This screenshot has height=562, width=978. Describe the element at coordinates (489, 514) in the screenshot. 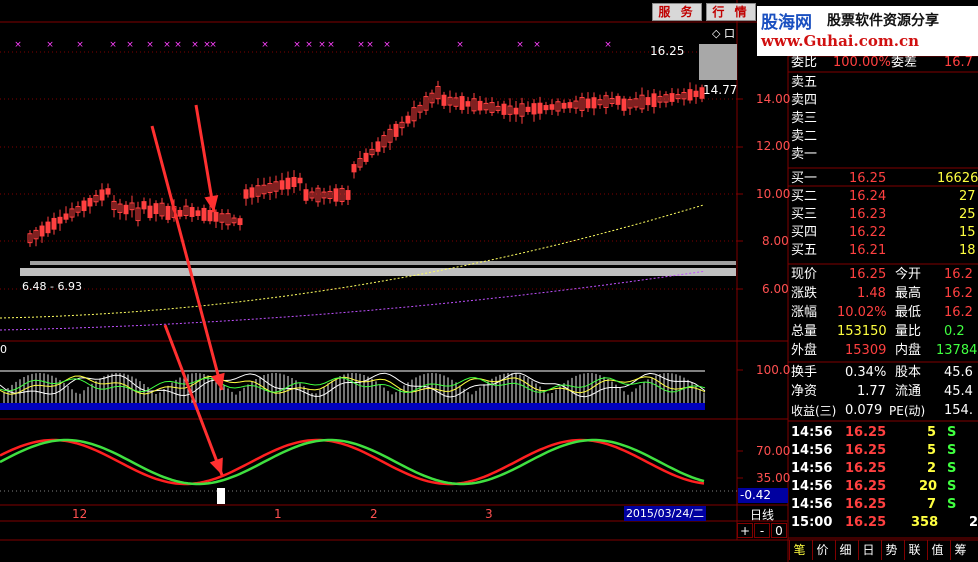

I see `date-tick: 3` at that location.